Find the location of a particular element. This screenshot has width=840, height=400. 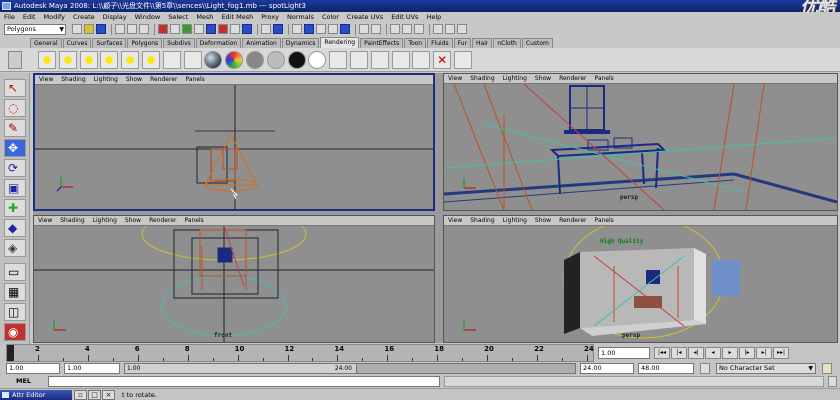

surface-shader-icon is located at coordinates (296, 59).